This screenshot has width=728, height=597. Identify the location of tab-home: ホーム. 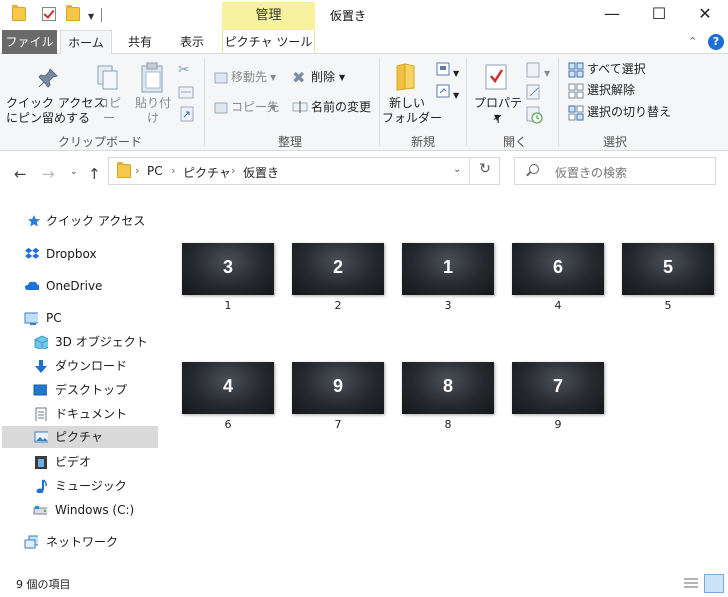
(86, 42).